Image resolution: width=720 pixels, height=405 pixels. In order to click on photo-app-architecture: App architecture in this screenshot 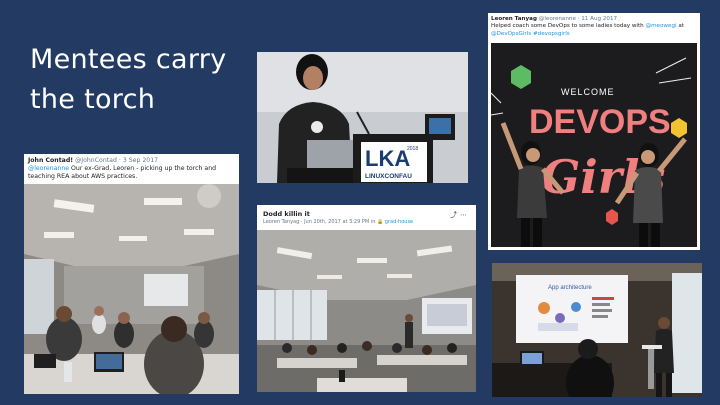, I will do `click(597, 330)`.